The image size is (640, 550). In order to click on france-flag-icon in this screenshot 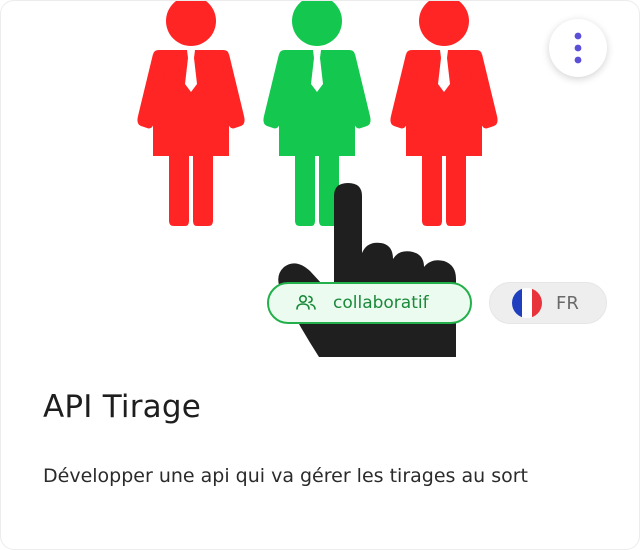, I will do `click(527, 303)`.